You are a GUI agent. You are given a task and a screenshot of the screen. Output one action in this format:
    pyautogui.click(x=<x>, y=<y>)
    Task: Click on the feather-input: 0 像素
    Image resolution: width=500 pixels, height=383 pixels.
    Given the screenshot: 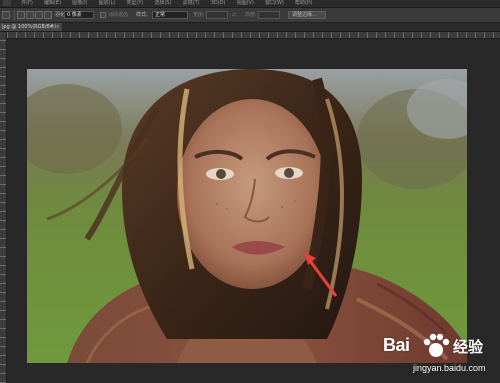 What is the action you would take?
    pyautogui.click(x=79, y=15)
    